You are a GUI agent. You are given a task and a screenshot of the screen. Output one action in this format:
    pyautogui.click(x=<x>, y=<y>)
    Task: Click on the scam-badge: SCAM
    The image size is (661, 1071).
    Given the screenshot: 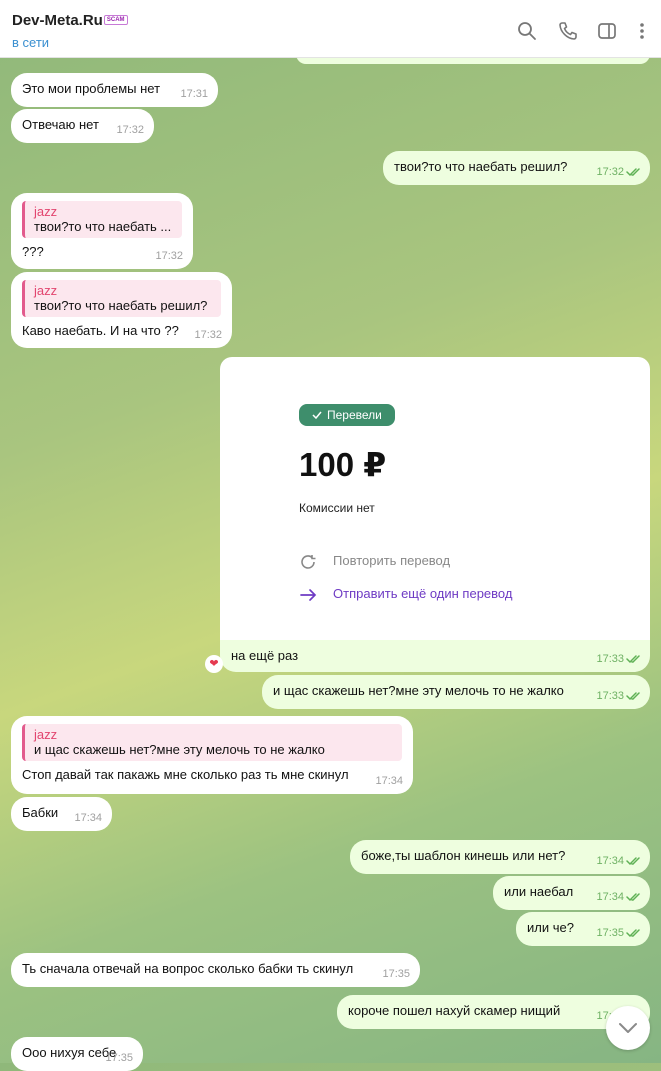 What is the action you would take?
    pyautogui.click(x=115, y=20)
    